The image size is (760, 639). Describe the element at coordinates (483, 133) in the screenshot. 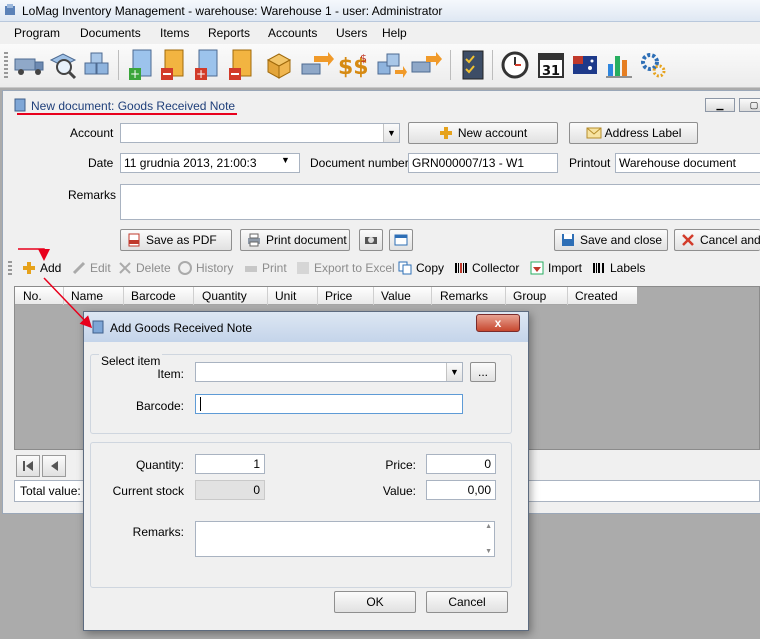

I see `new-account-button: New account` at that location.